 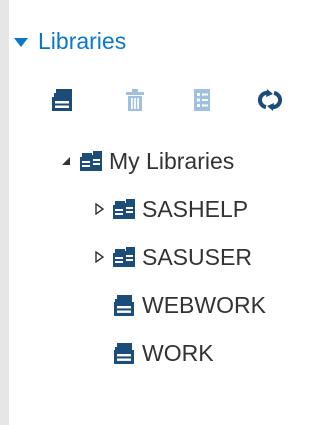 I want to click on refresh-icon, so click(x=270, y=100).